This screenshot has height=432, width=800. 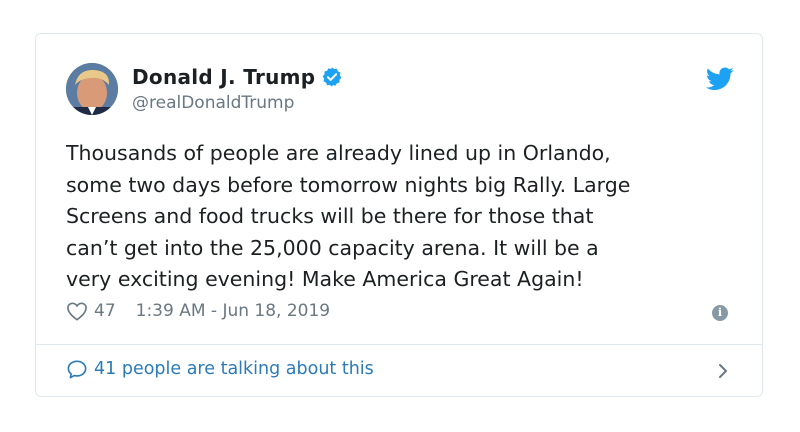 I want to click on divider, so click(x=399, y=344).